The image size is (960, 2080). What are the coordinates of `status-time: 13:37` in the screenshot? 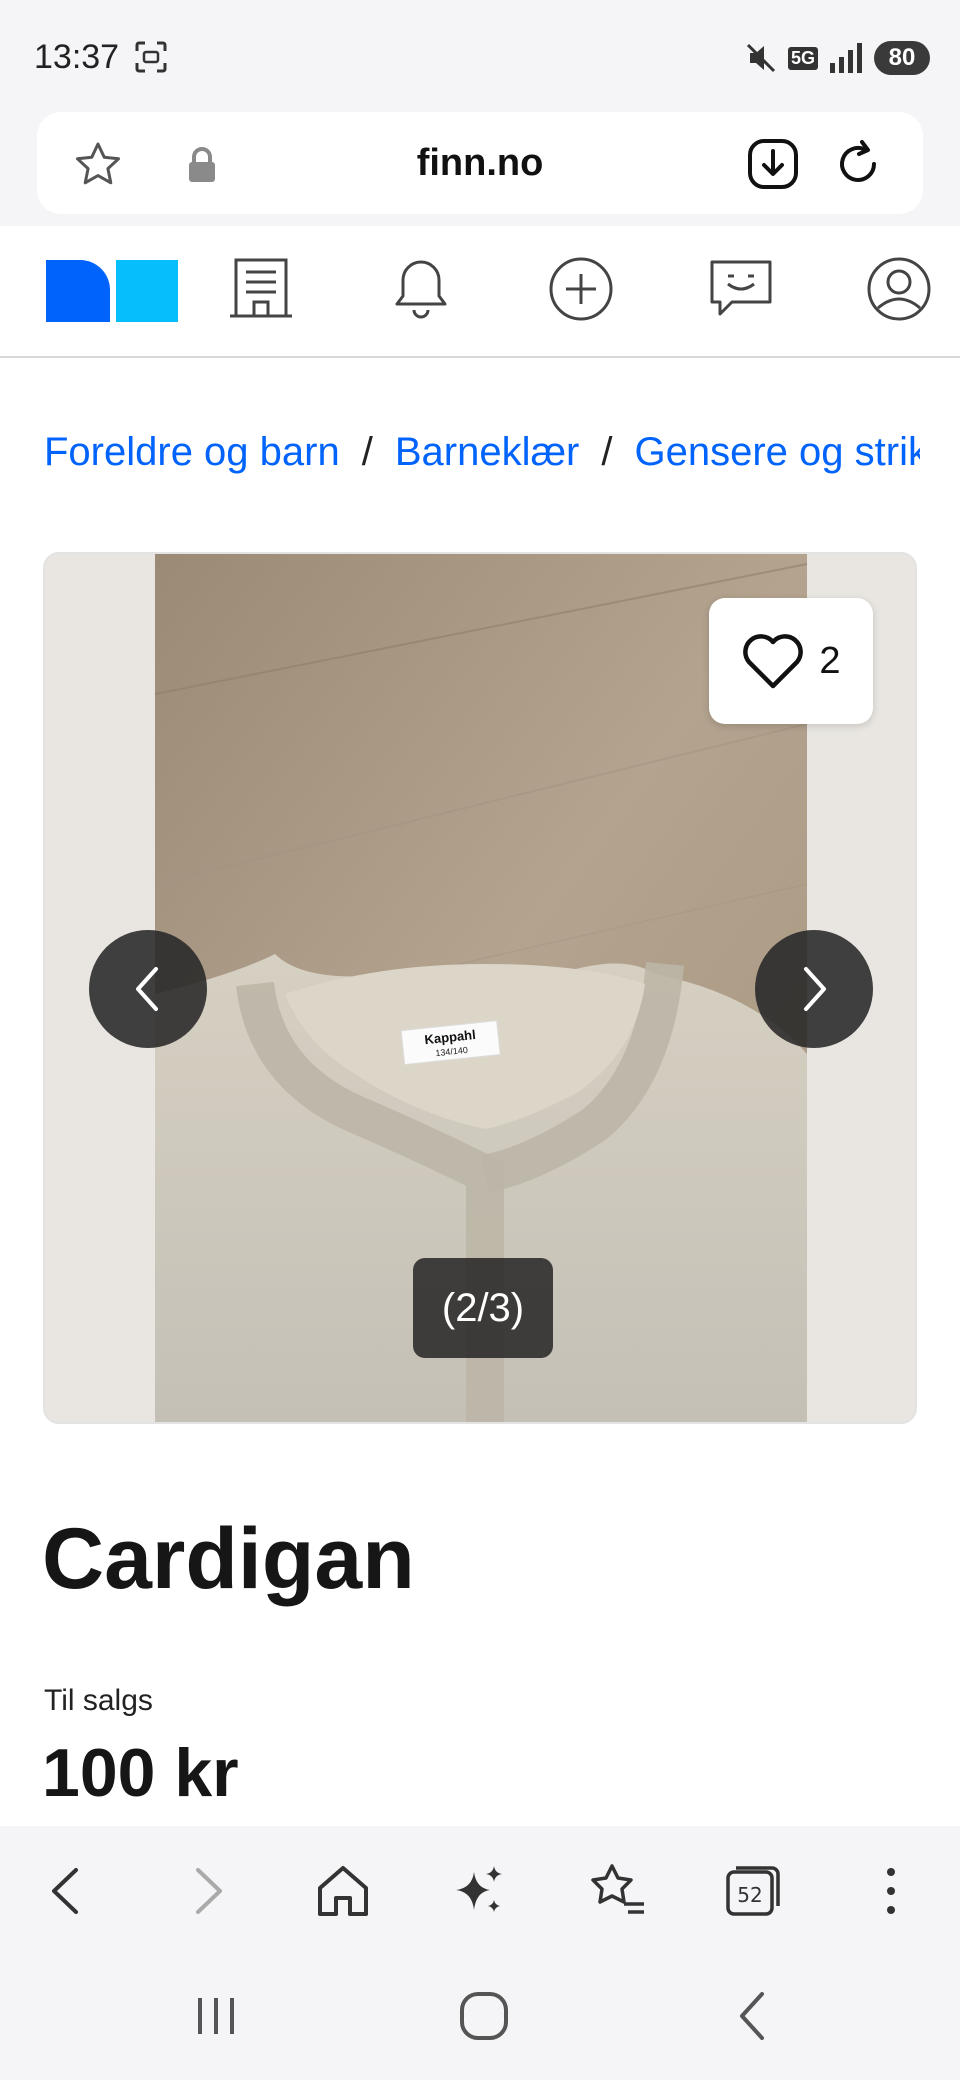 It's located at (77, 57).